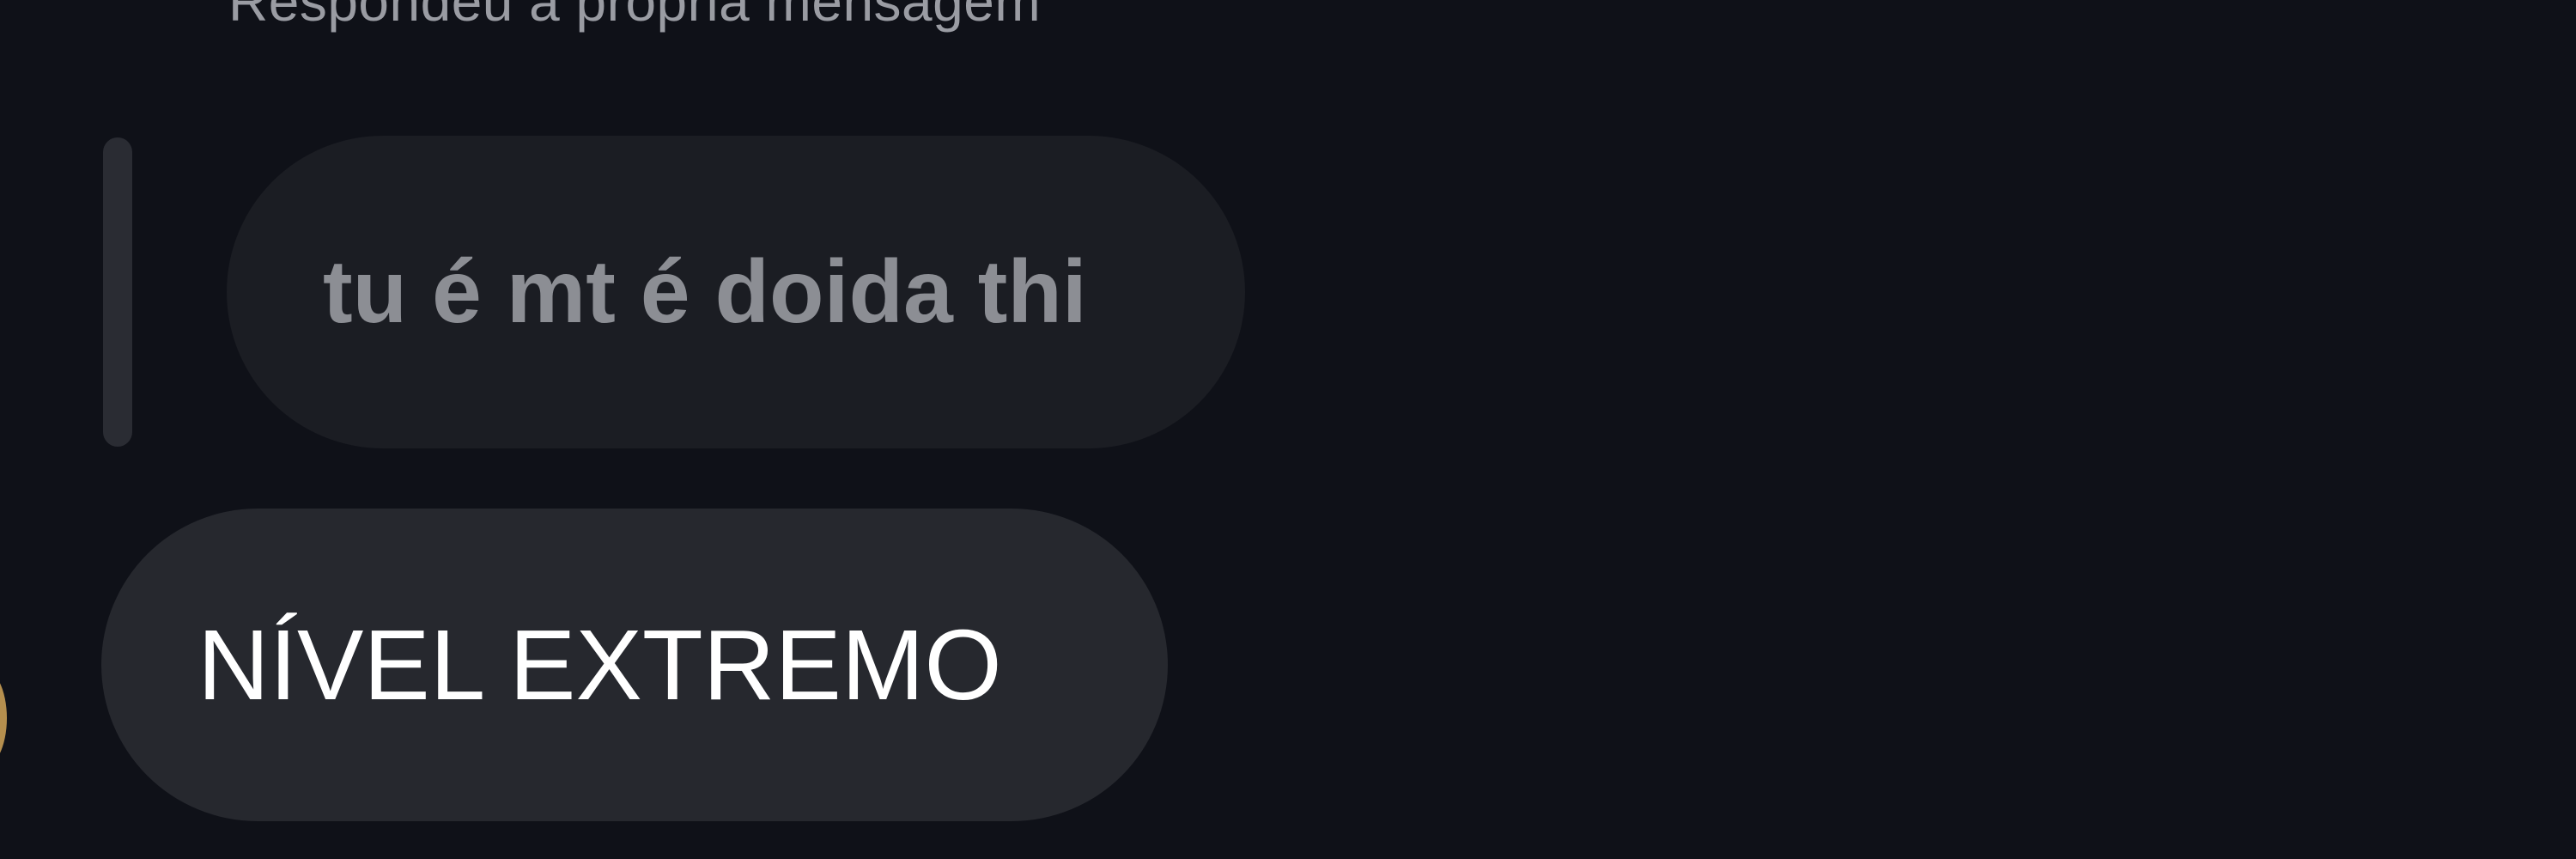 The height and width of the screenshot is (859, 2576). What do you see at coordinates (117, 292) in the screenshot?
I see `reply-indicator-bar` at bounding box center [117, 292].